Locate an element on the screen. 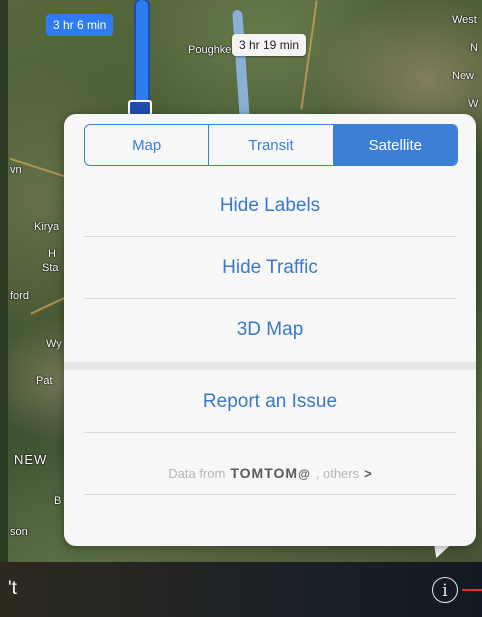 The height and width of the screenshot is (617, 482). map-place-label: H is located at coordinates (52, 254).